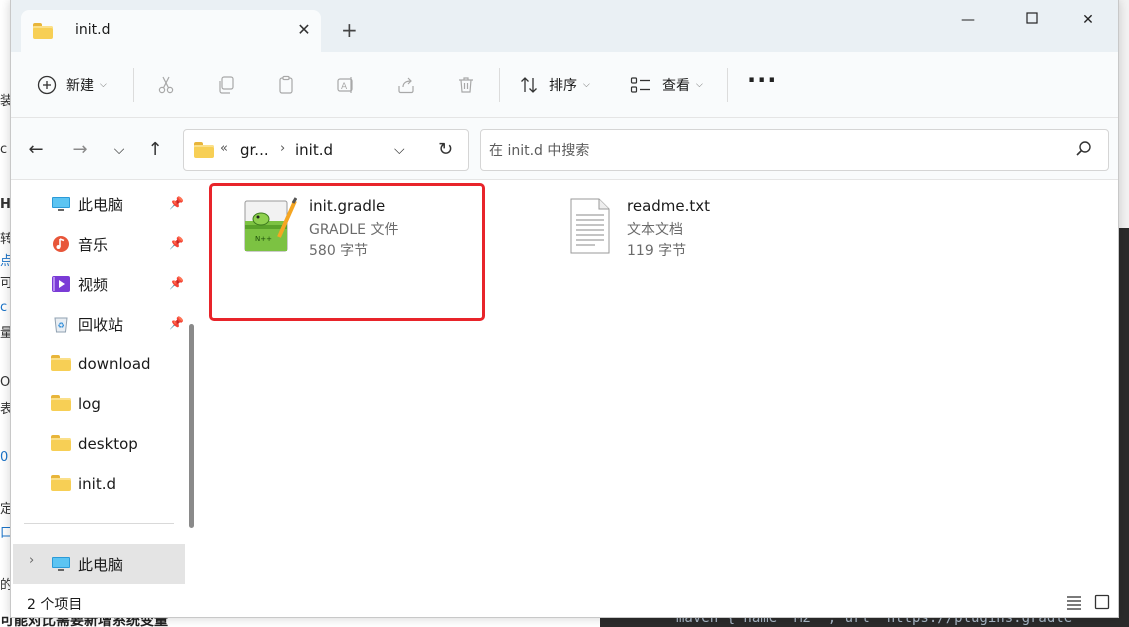 The image size is (1129, 627). What do you see at coordinates (61, 284) in the screenshot?
I see `video-icon` at bounding box center [61, 284].